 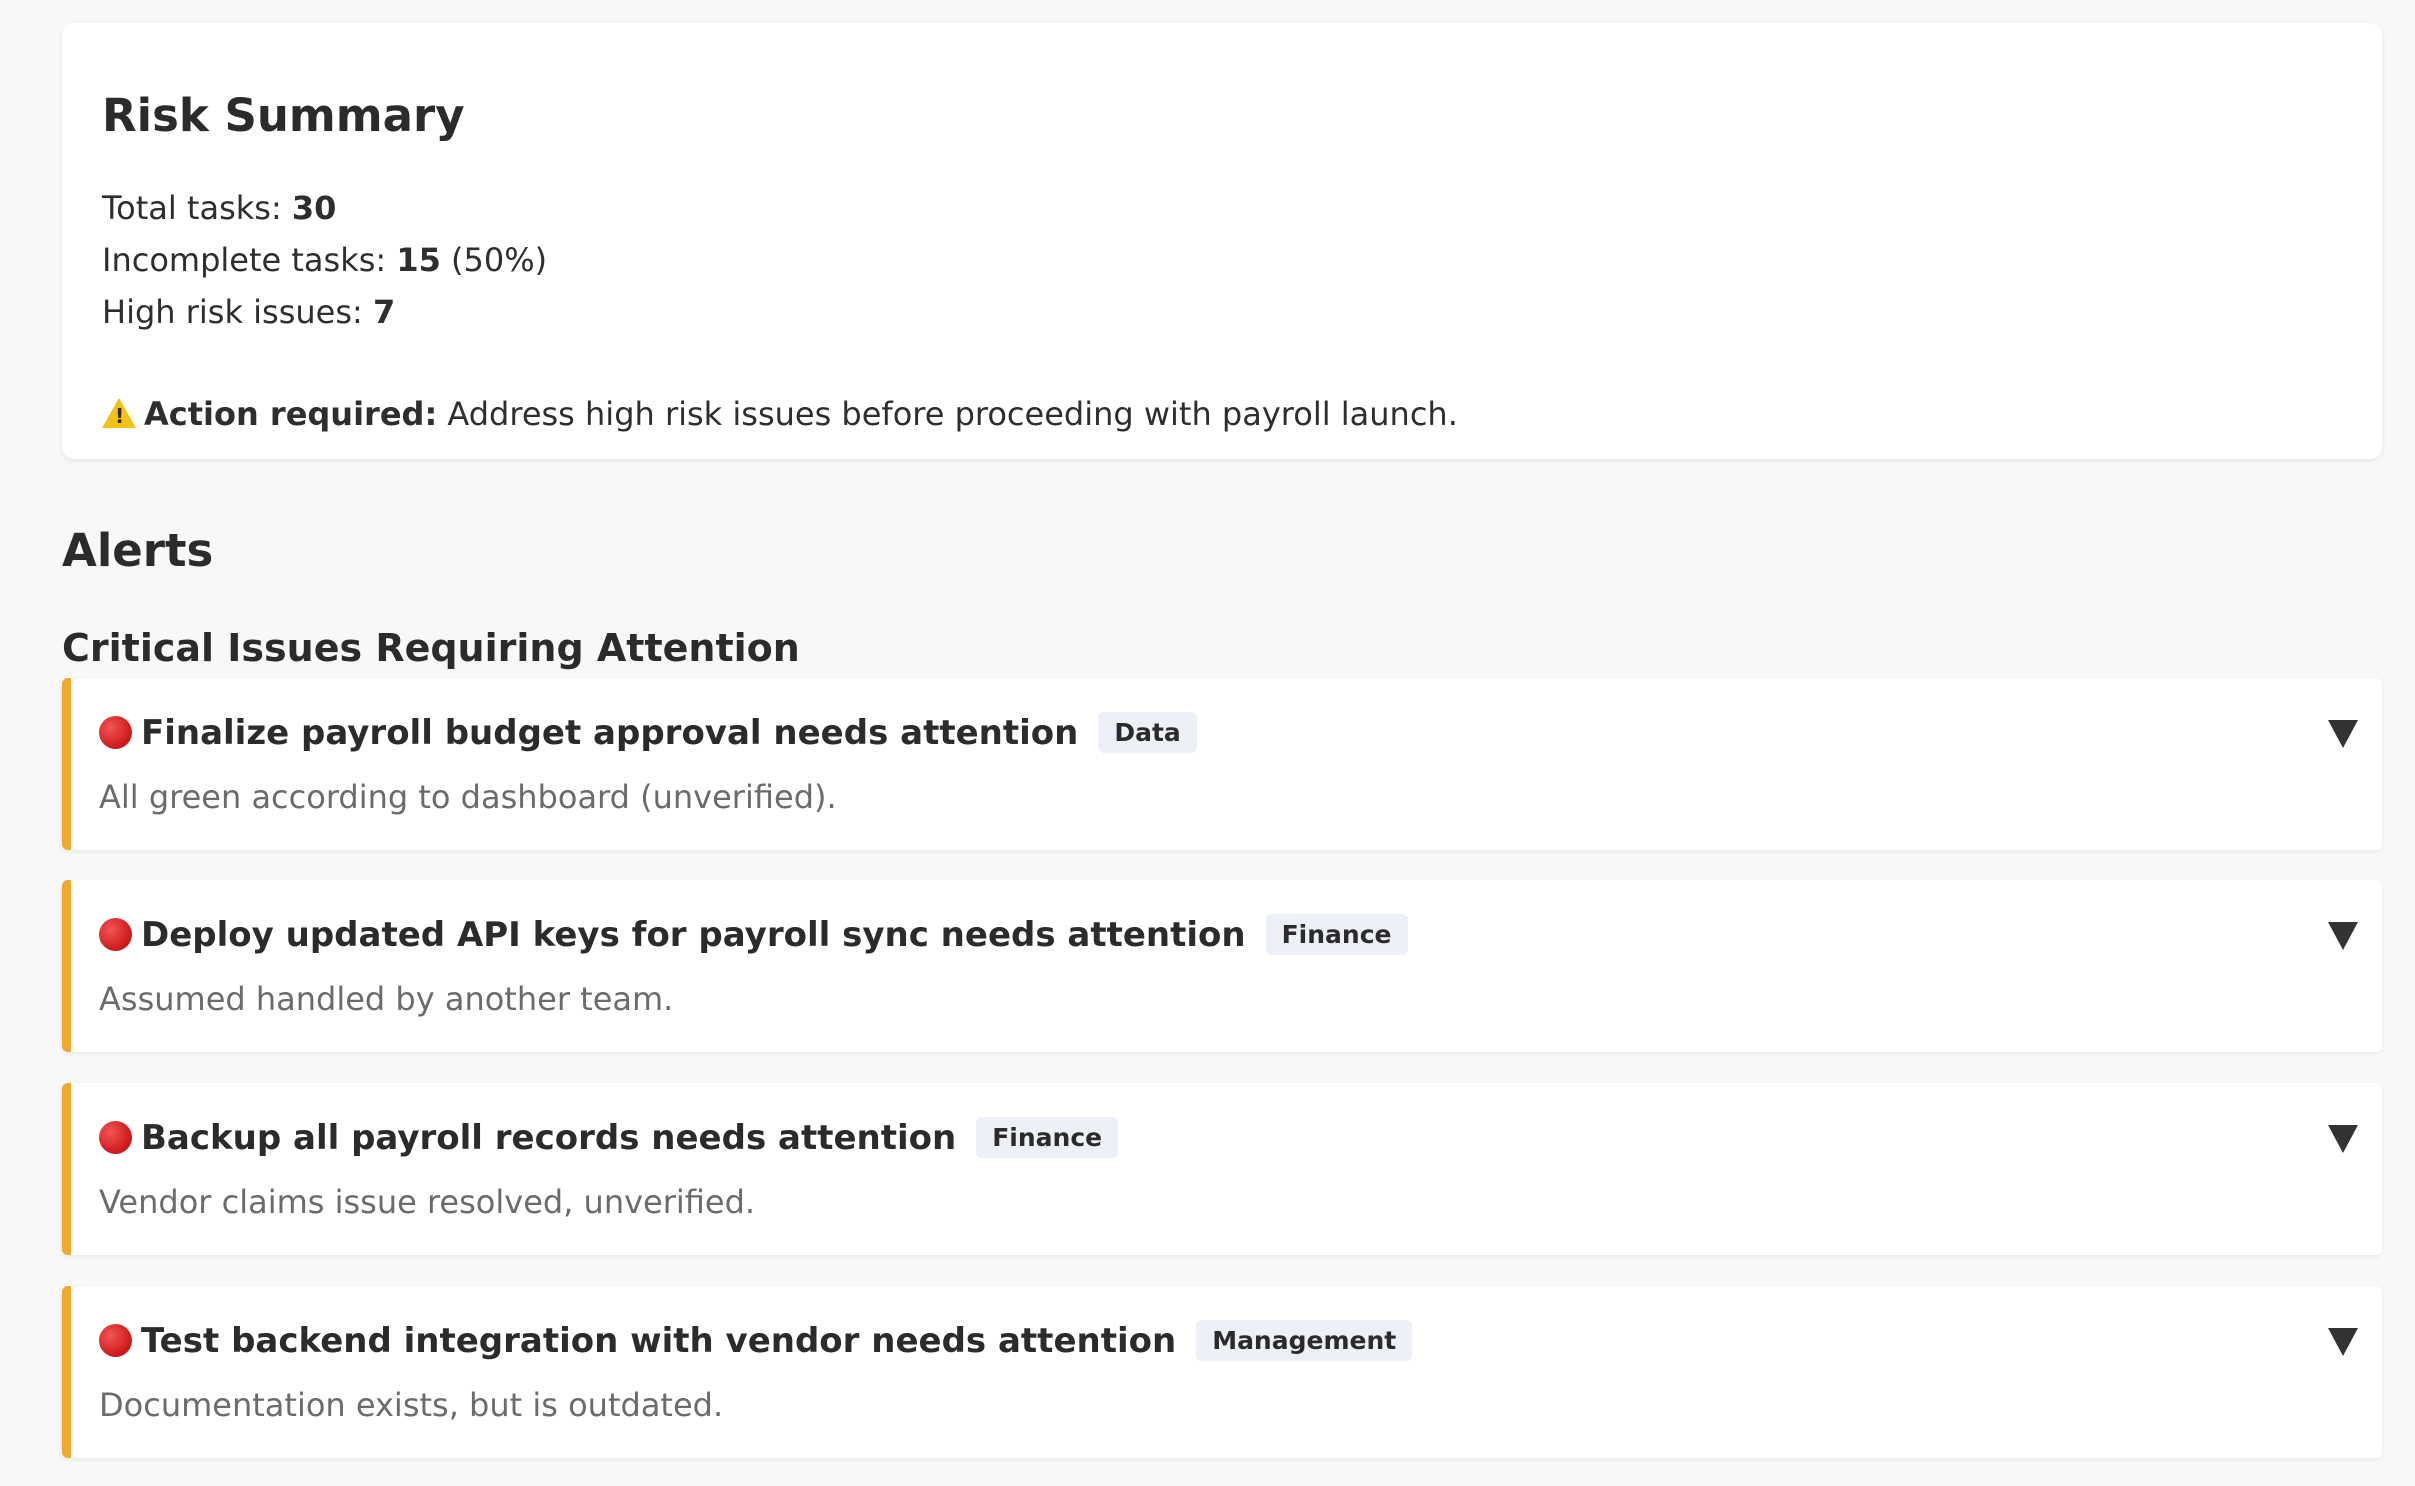 What do you see at coordinates (411, 1405) in the screenshot?
I see `alert-description: Documentation exists, but is outdated.` at bounding box center [411, 1405].